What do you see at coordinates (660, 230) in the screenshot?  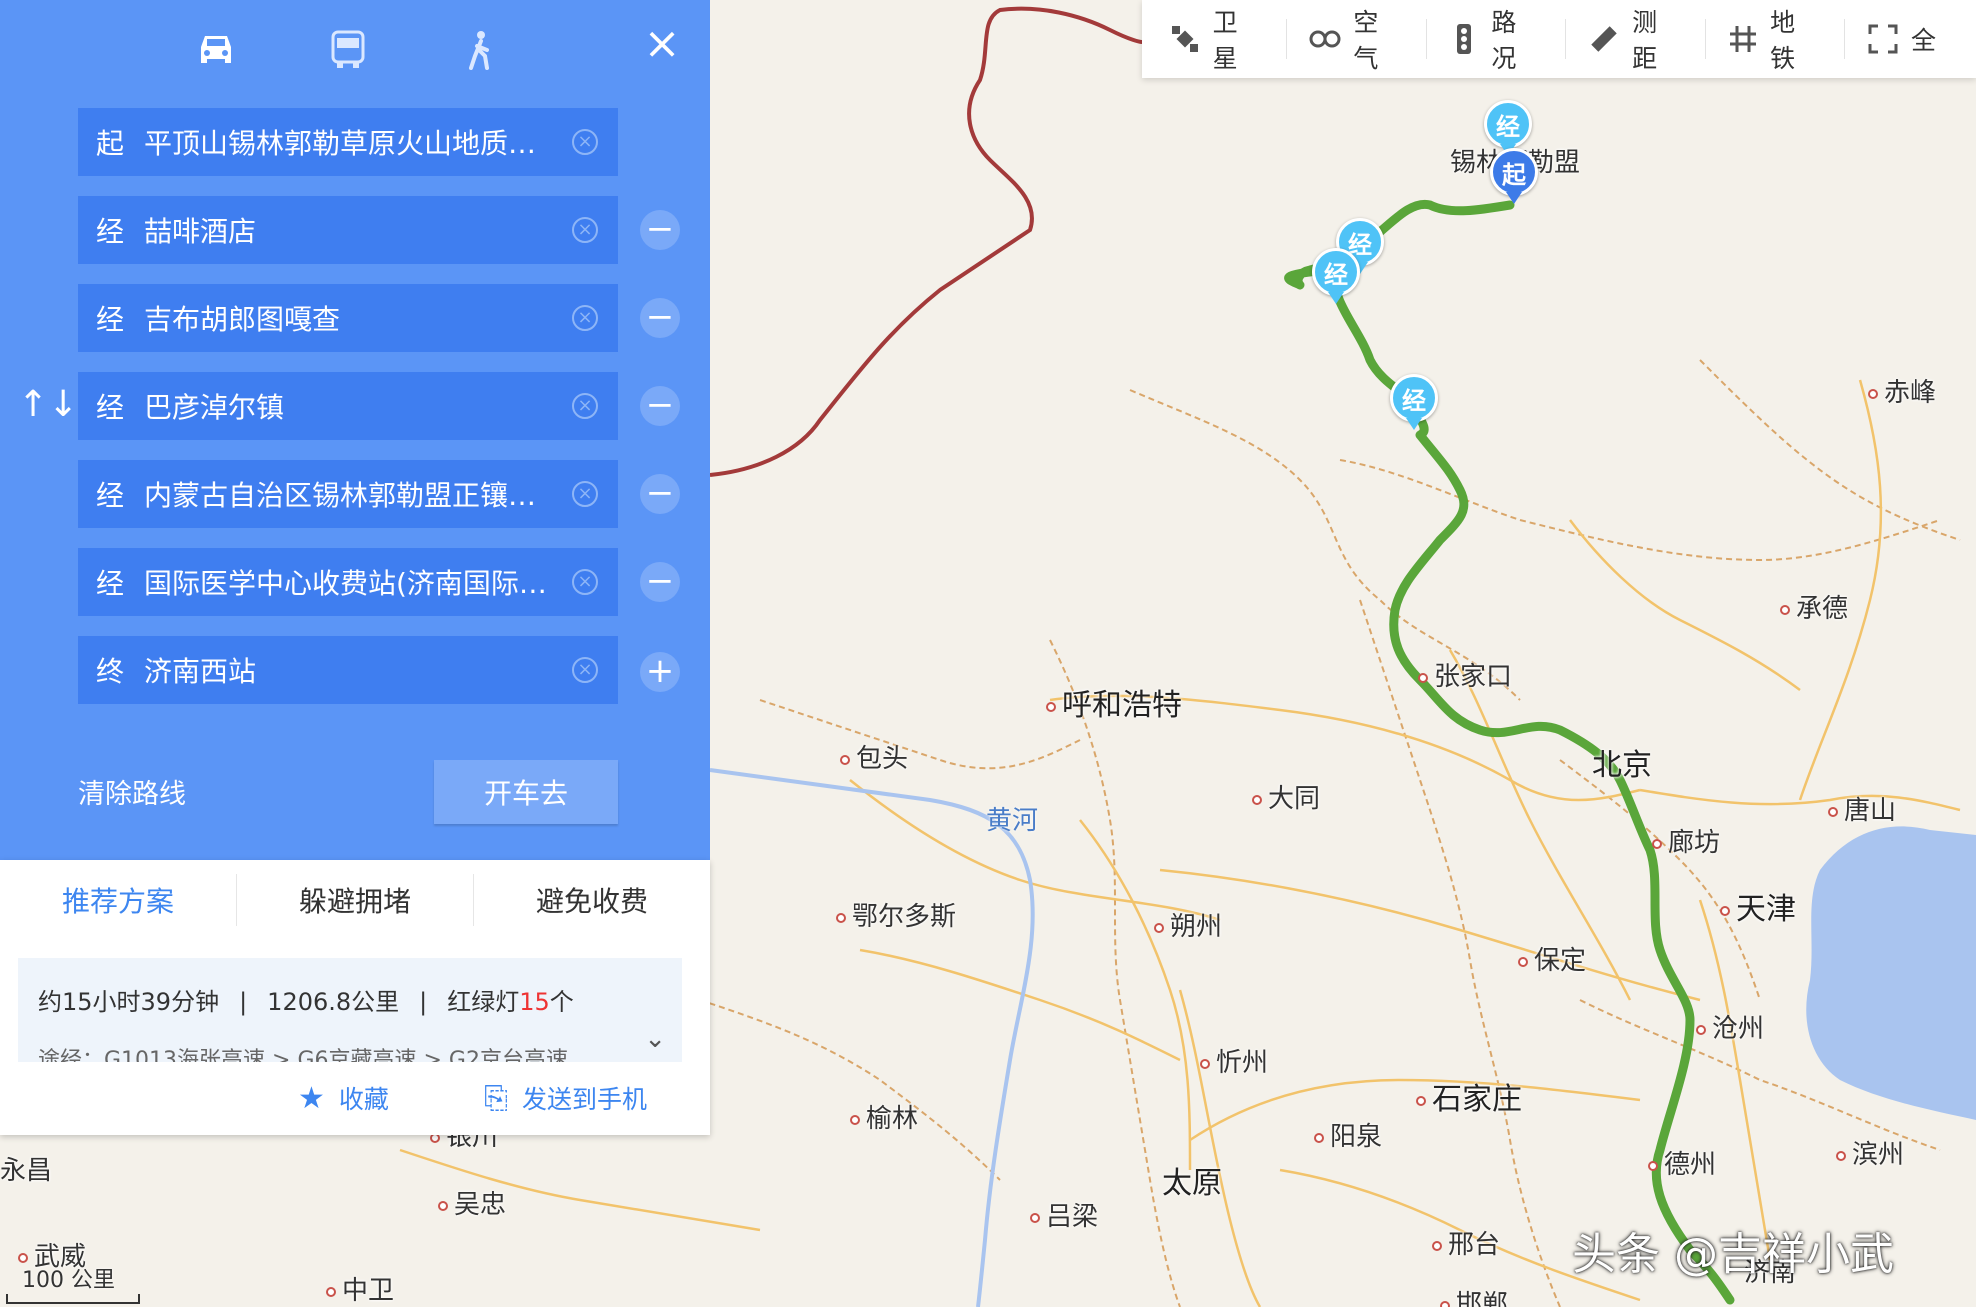 I see `remove-waypoint-button-1: −` at bounding box center [660, 230].